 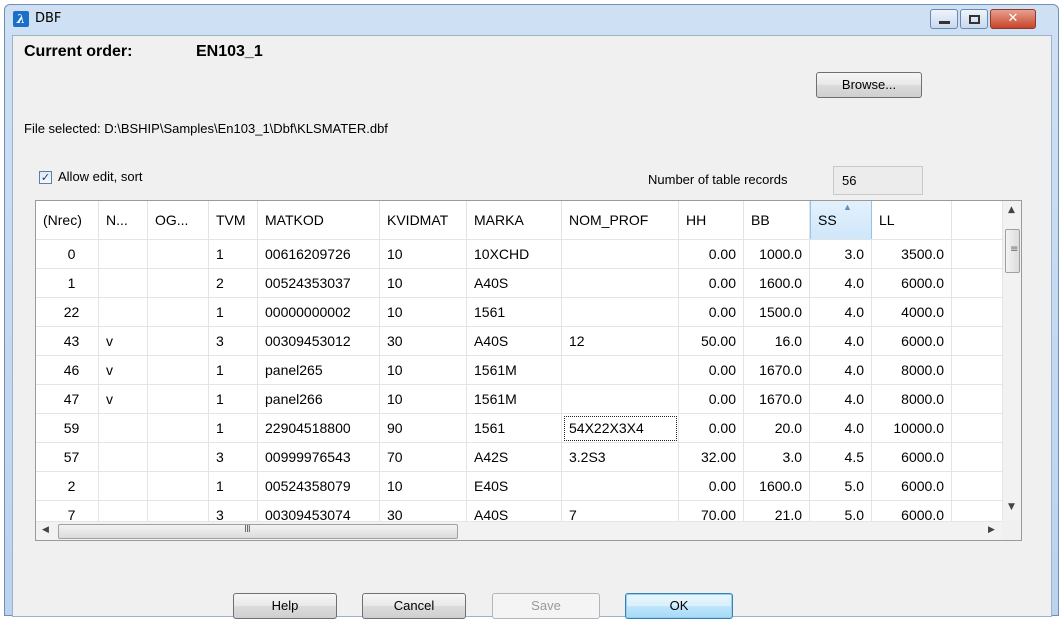 What do you see at coordinates (67, 511) in the screenshot?
I see `cell-nrec: 7` at bounding box center [67, 511].